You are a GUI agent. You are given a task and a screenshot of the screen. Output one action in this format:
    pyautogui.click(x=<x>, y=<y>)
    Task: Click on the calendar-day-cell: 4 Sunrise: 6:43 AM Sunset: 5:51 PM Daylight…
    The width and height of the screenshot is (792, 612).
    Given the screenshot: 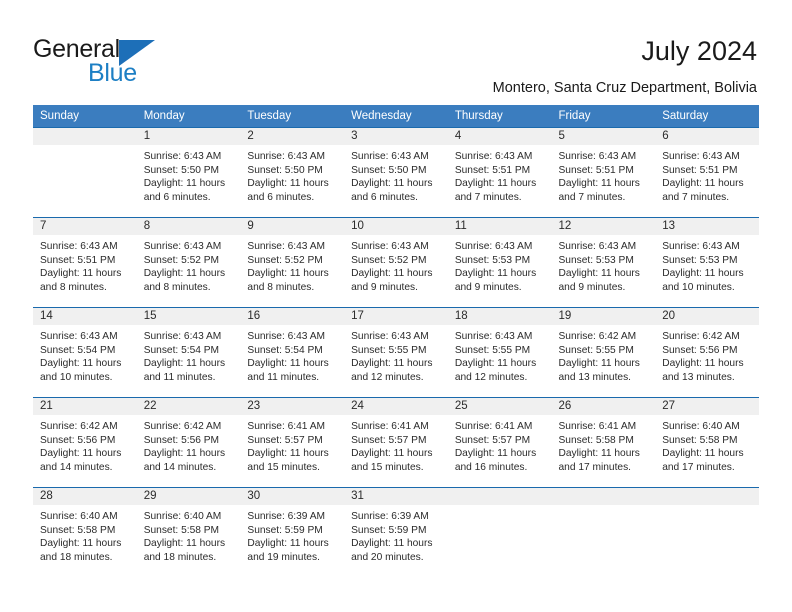 What is the action you would take?
    pyautogui.click(x=499, y=172)
    